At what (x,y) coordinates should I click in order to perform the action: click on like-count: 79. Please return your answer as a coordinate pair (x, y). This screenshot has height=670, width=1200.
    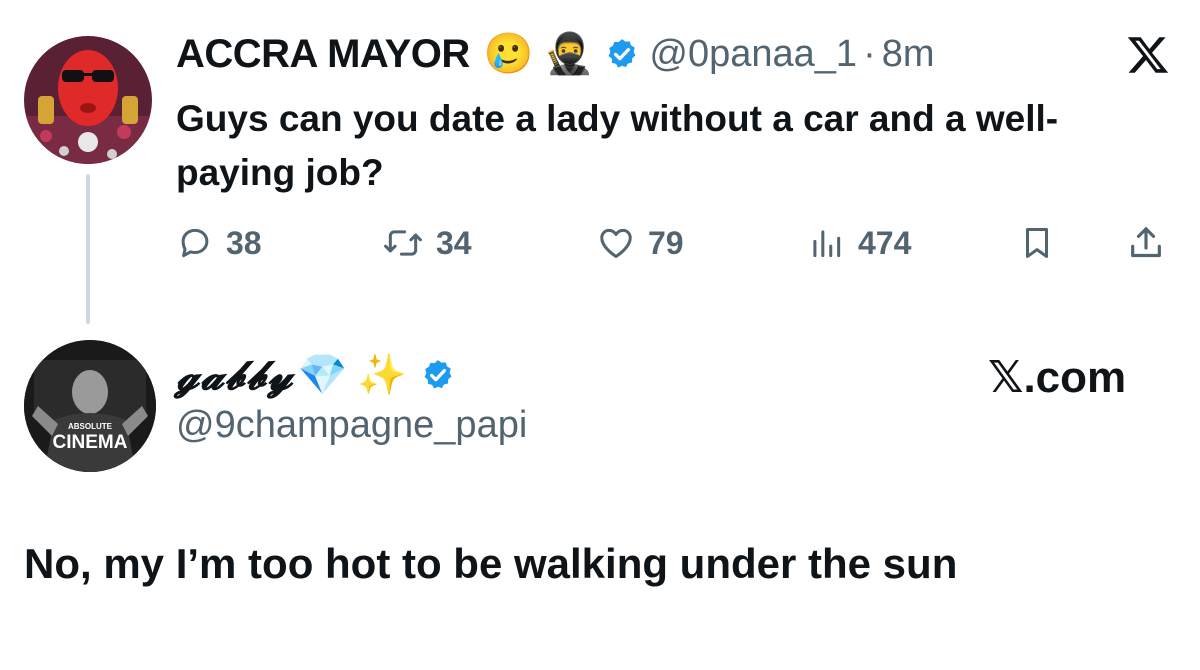
    Looking at the image, I should click on (666, 242).